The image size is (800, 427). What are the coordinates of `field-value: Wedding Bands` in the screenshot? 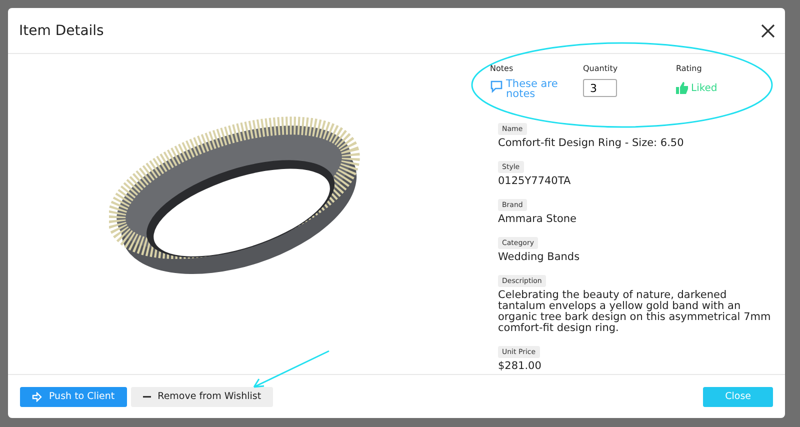 It's located at (539, 257).